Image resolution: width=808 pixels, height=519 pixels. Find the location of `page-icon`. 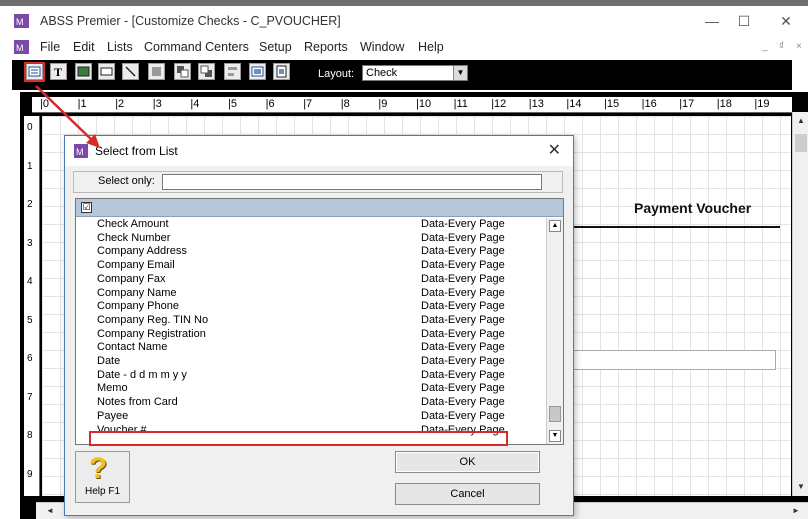

page-icon is located at coordinates (281, 71).